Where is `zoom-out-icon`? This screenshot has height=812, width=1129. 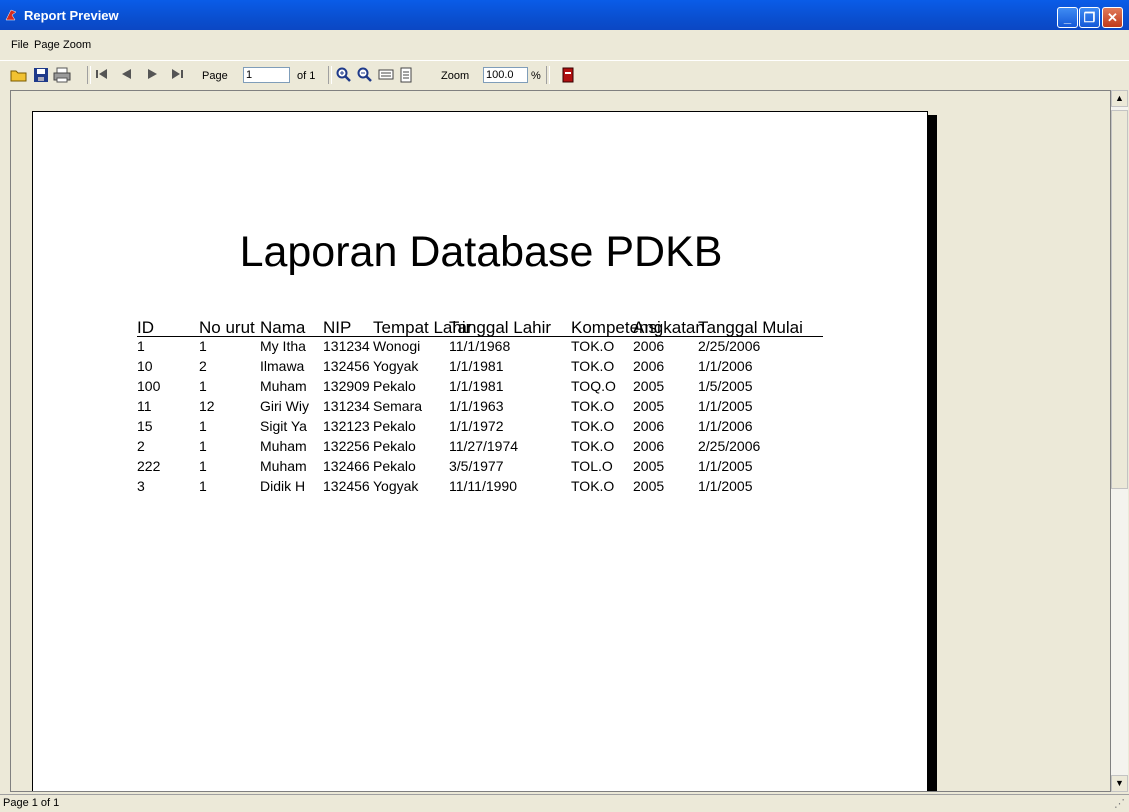 zoom-out-icon is located at coordinates (365, 75).